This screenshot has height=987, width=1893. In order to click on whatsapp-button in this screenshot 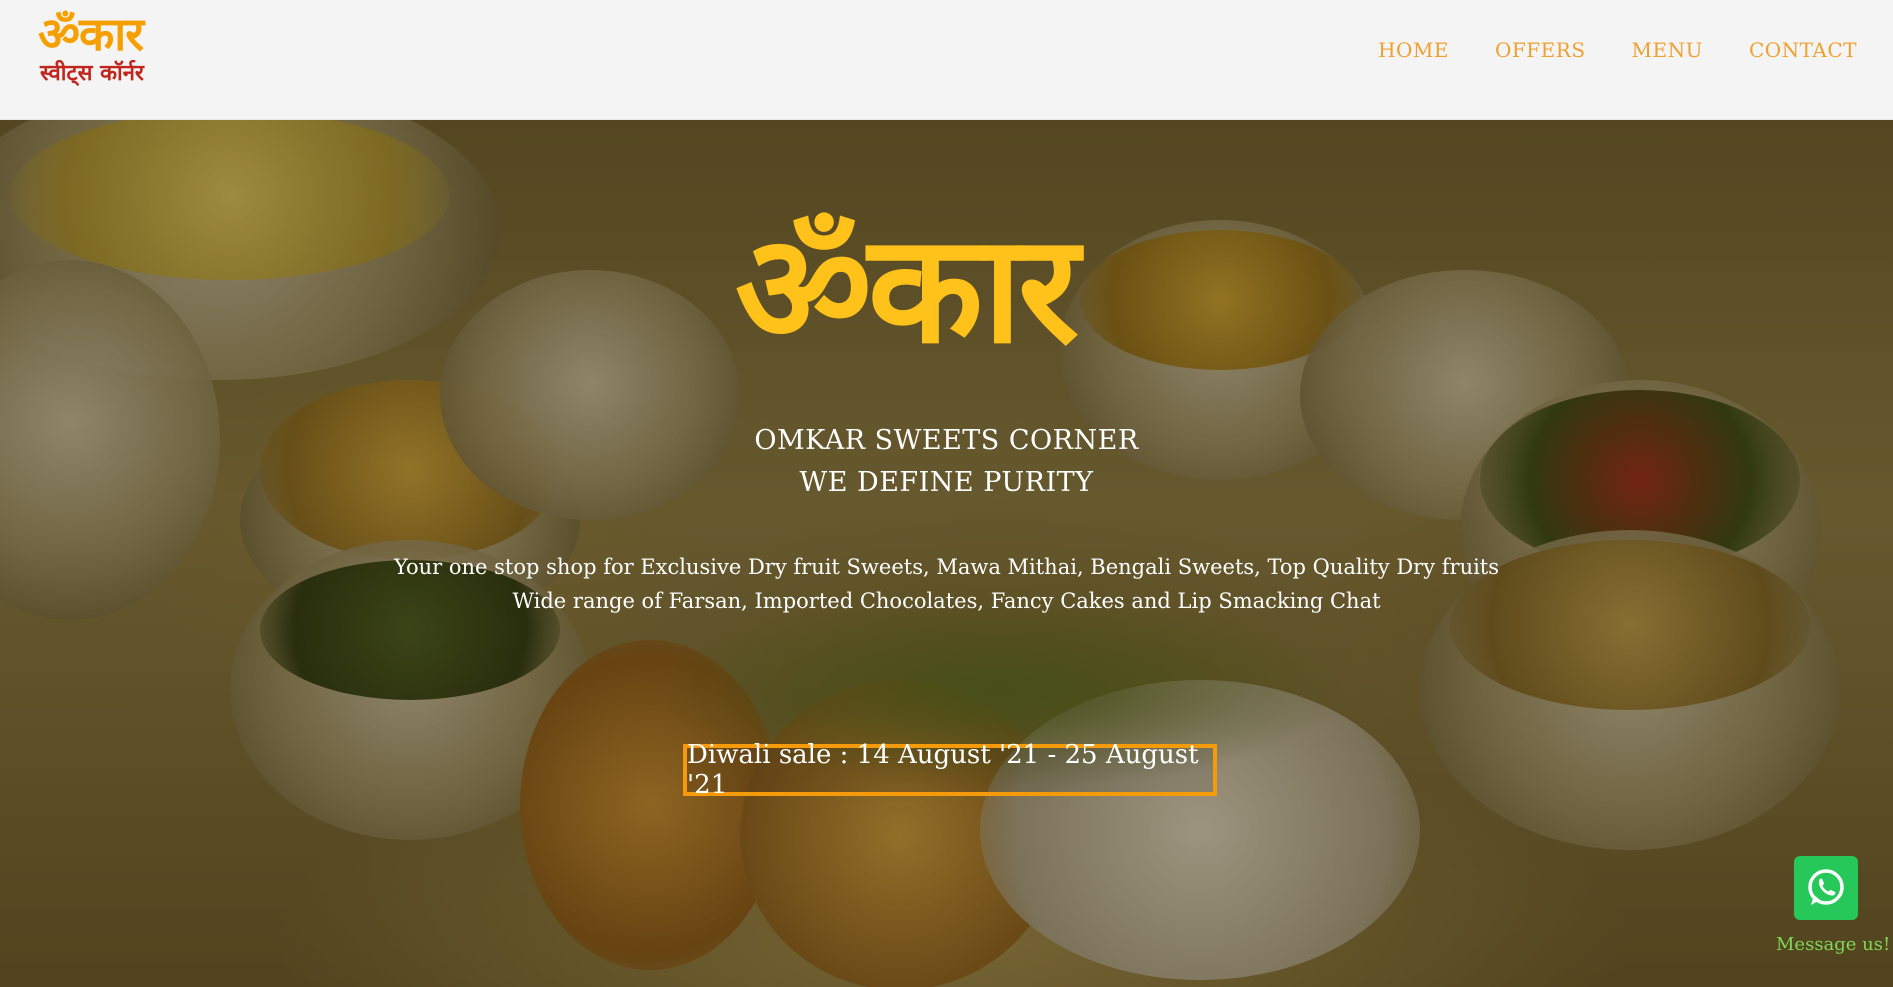, I will do `click(1826, 888)`.